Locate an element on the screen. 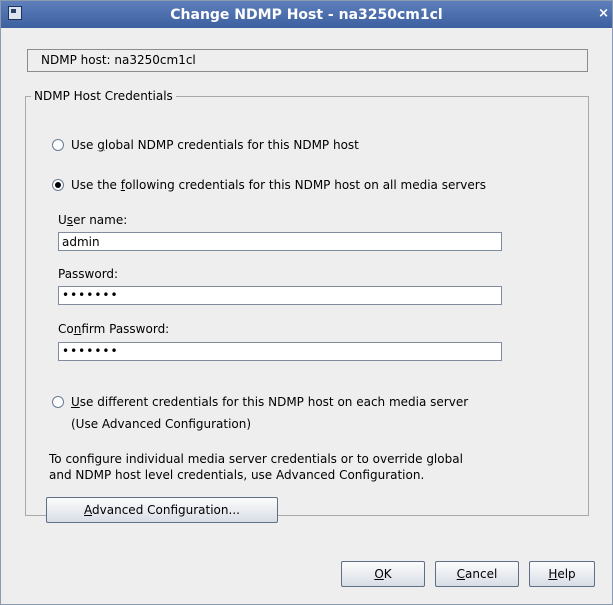 Image resolution: width=613 pixels, height=605 pixels. ndmp-host-display: NDMP host: na3250cm1cl is located at coordinates (307, 60).